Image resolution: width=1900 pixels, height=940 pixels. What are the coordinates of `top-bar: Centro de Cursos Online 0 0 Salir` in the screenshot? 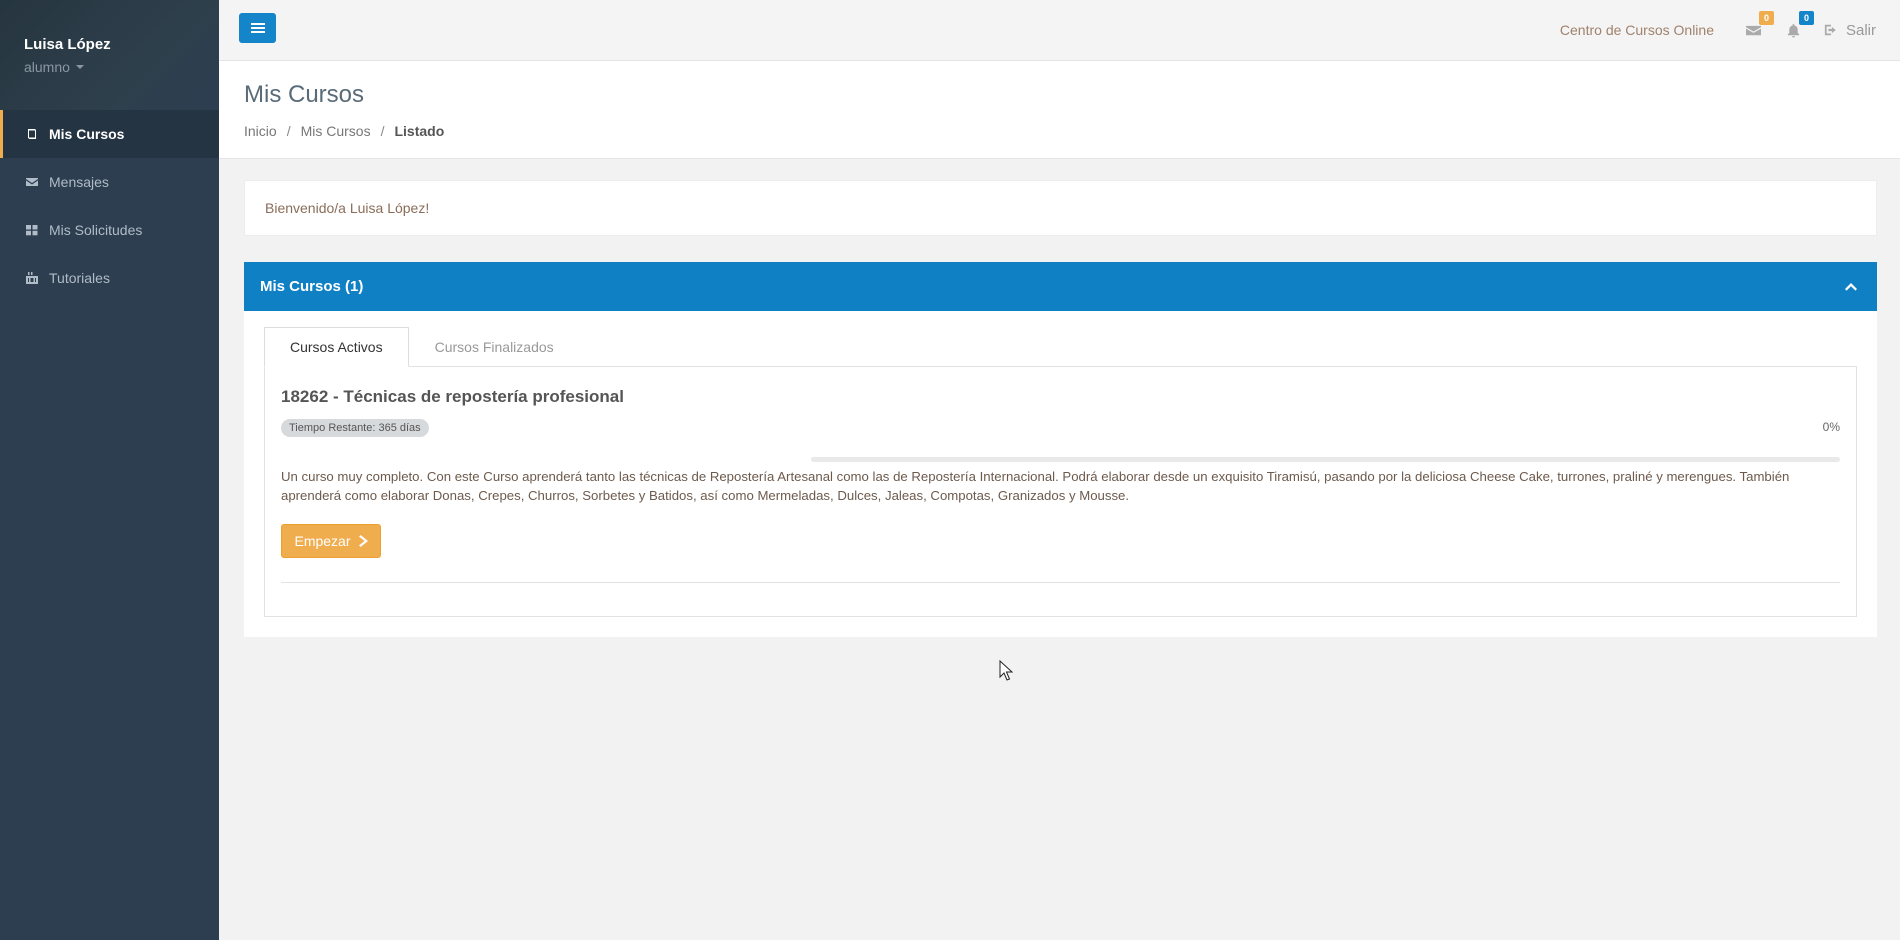 It's located at (1059, 30).